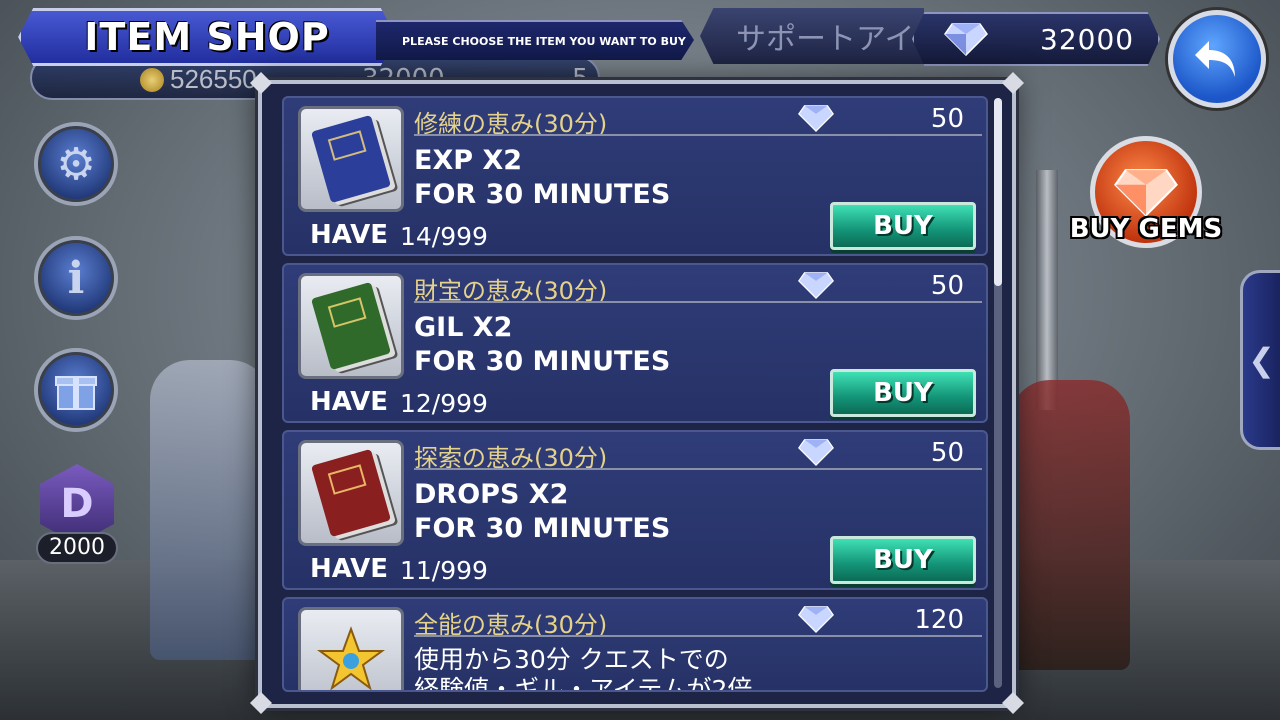 The image size is (1280, 720). What do you see at coordinates (463, 327) in the screenshot?
I see `description-line: GIL X2` at bounding box center [463, 327].